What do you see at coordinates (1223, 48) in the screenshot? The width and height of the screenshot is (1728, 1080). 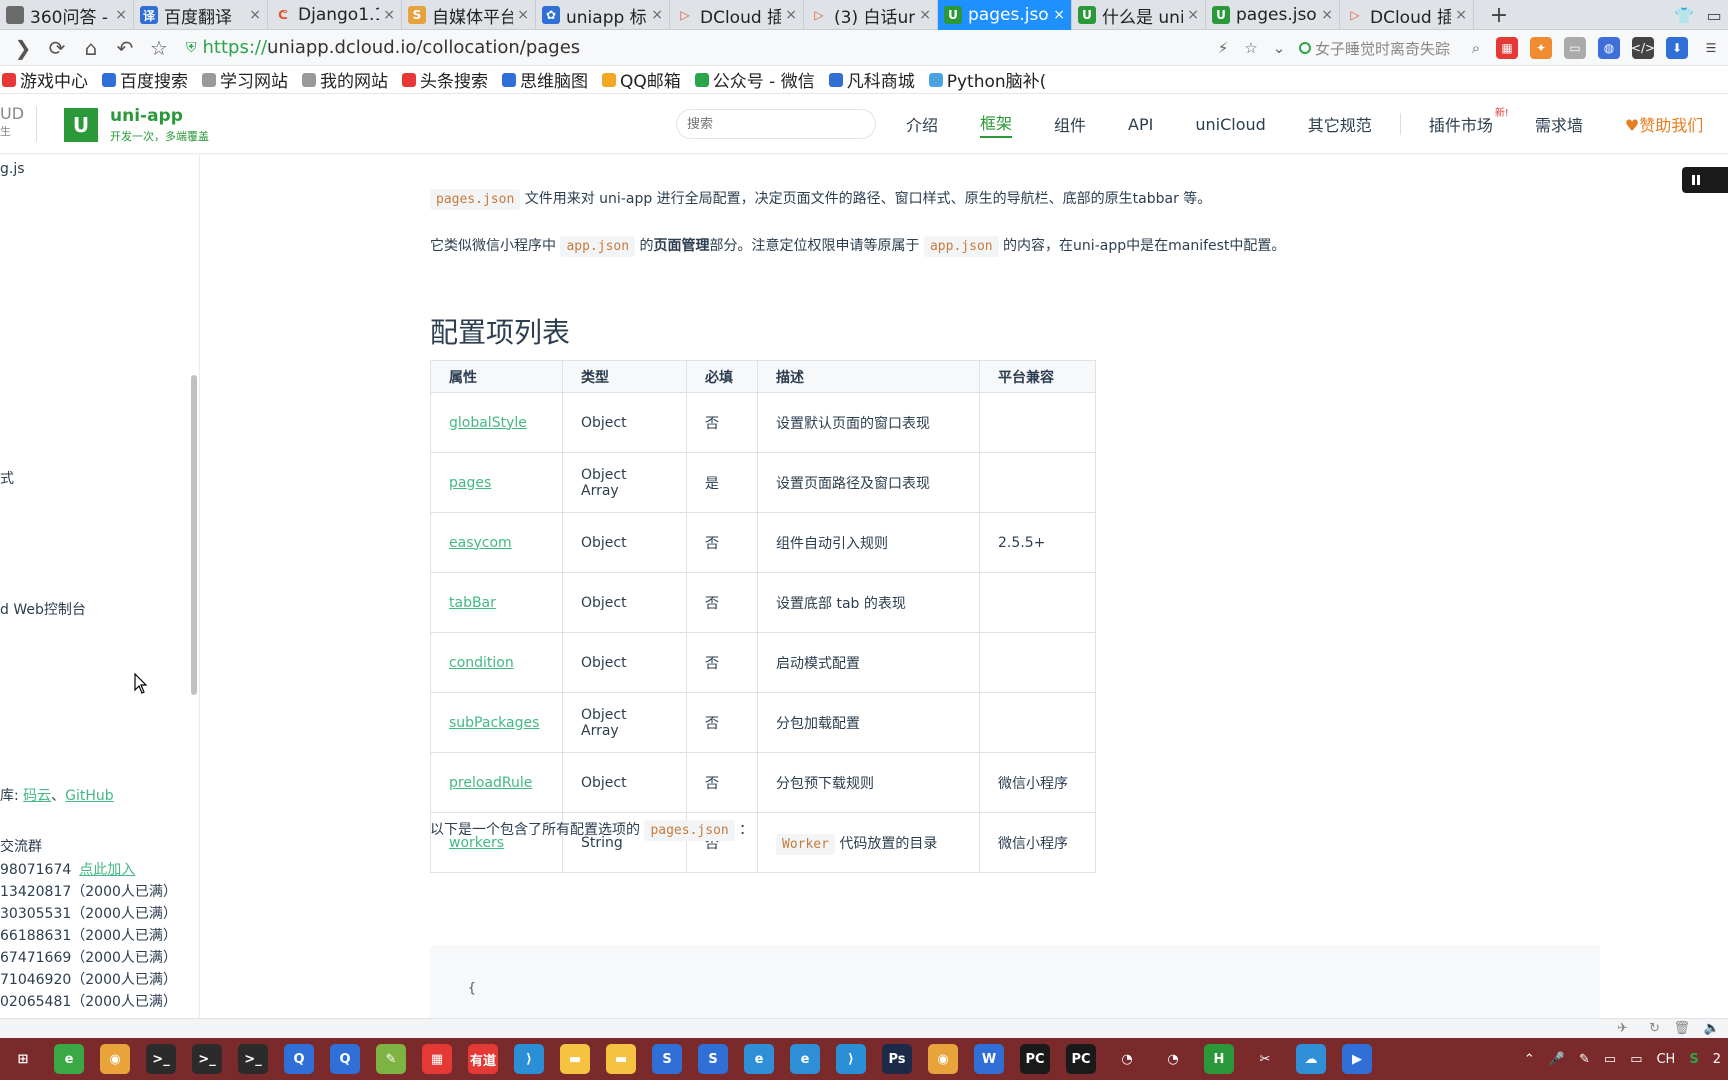 I see `lightning-icon: ⚡` at bounding box center [1223, 48].